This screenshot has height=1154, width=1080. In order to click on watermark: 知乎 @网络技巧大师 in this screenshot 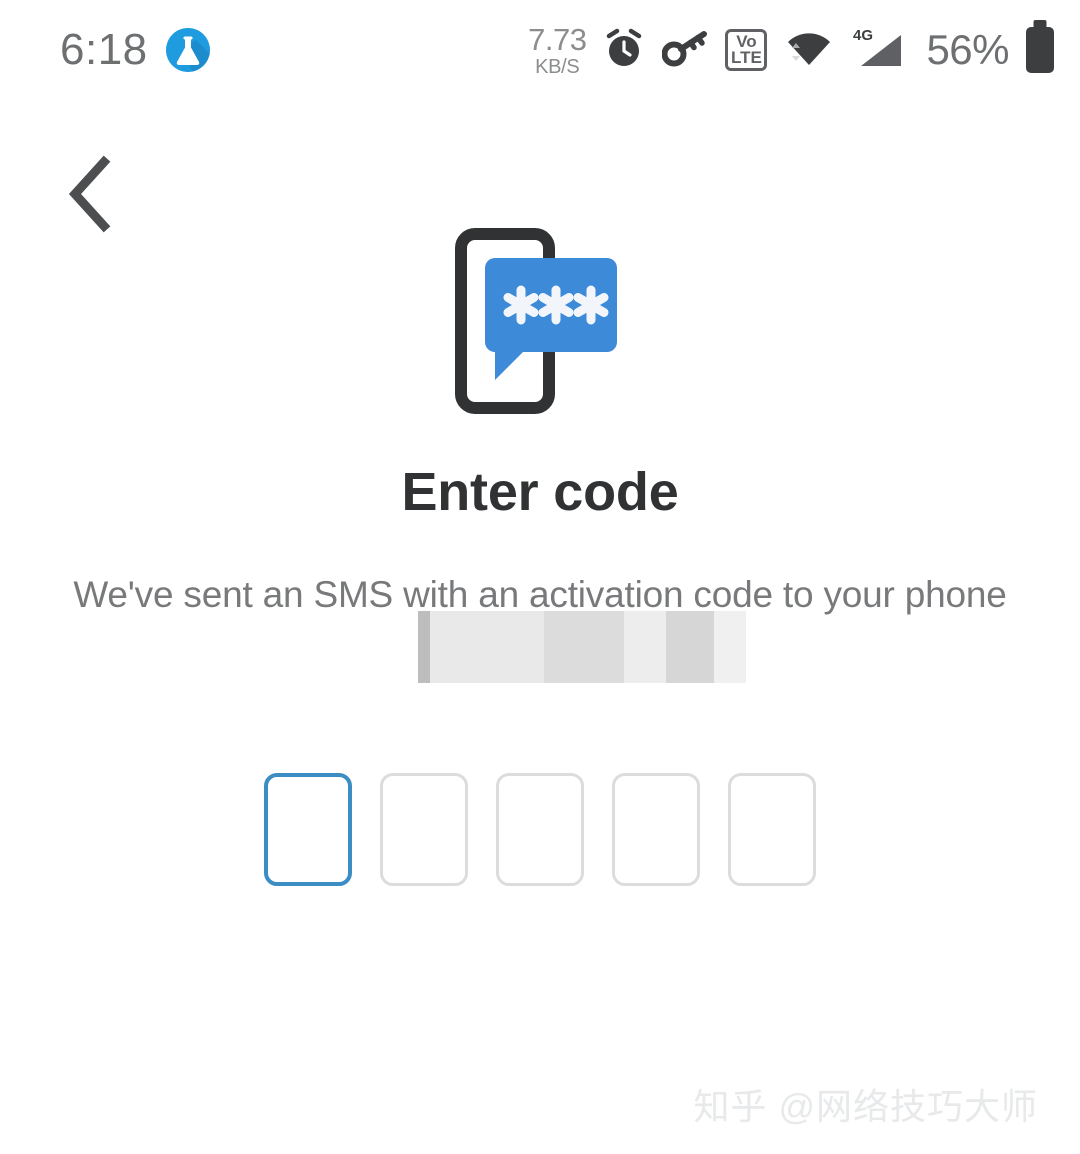, I will do `click(865, 1106)`.